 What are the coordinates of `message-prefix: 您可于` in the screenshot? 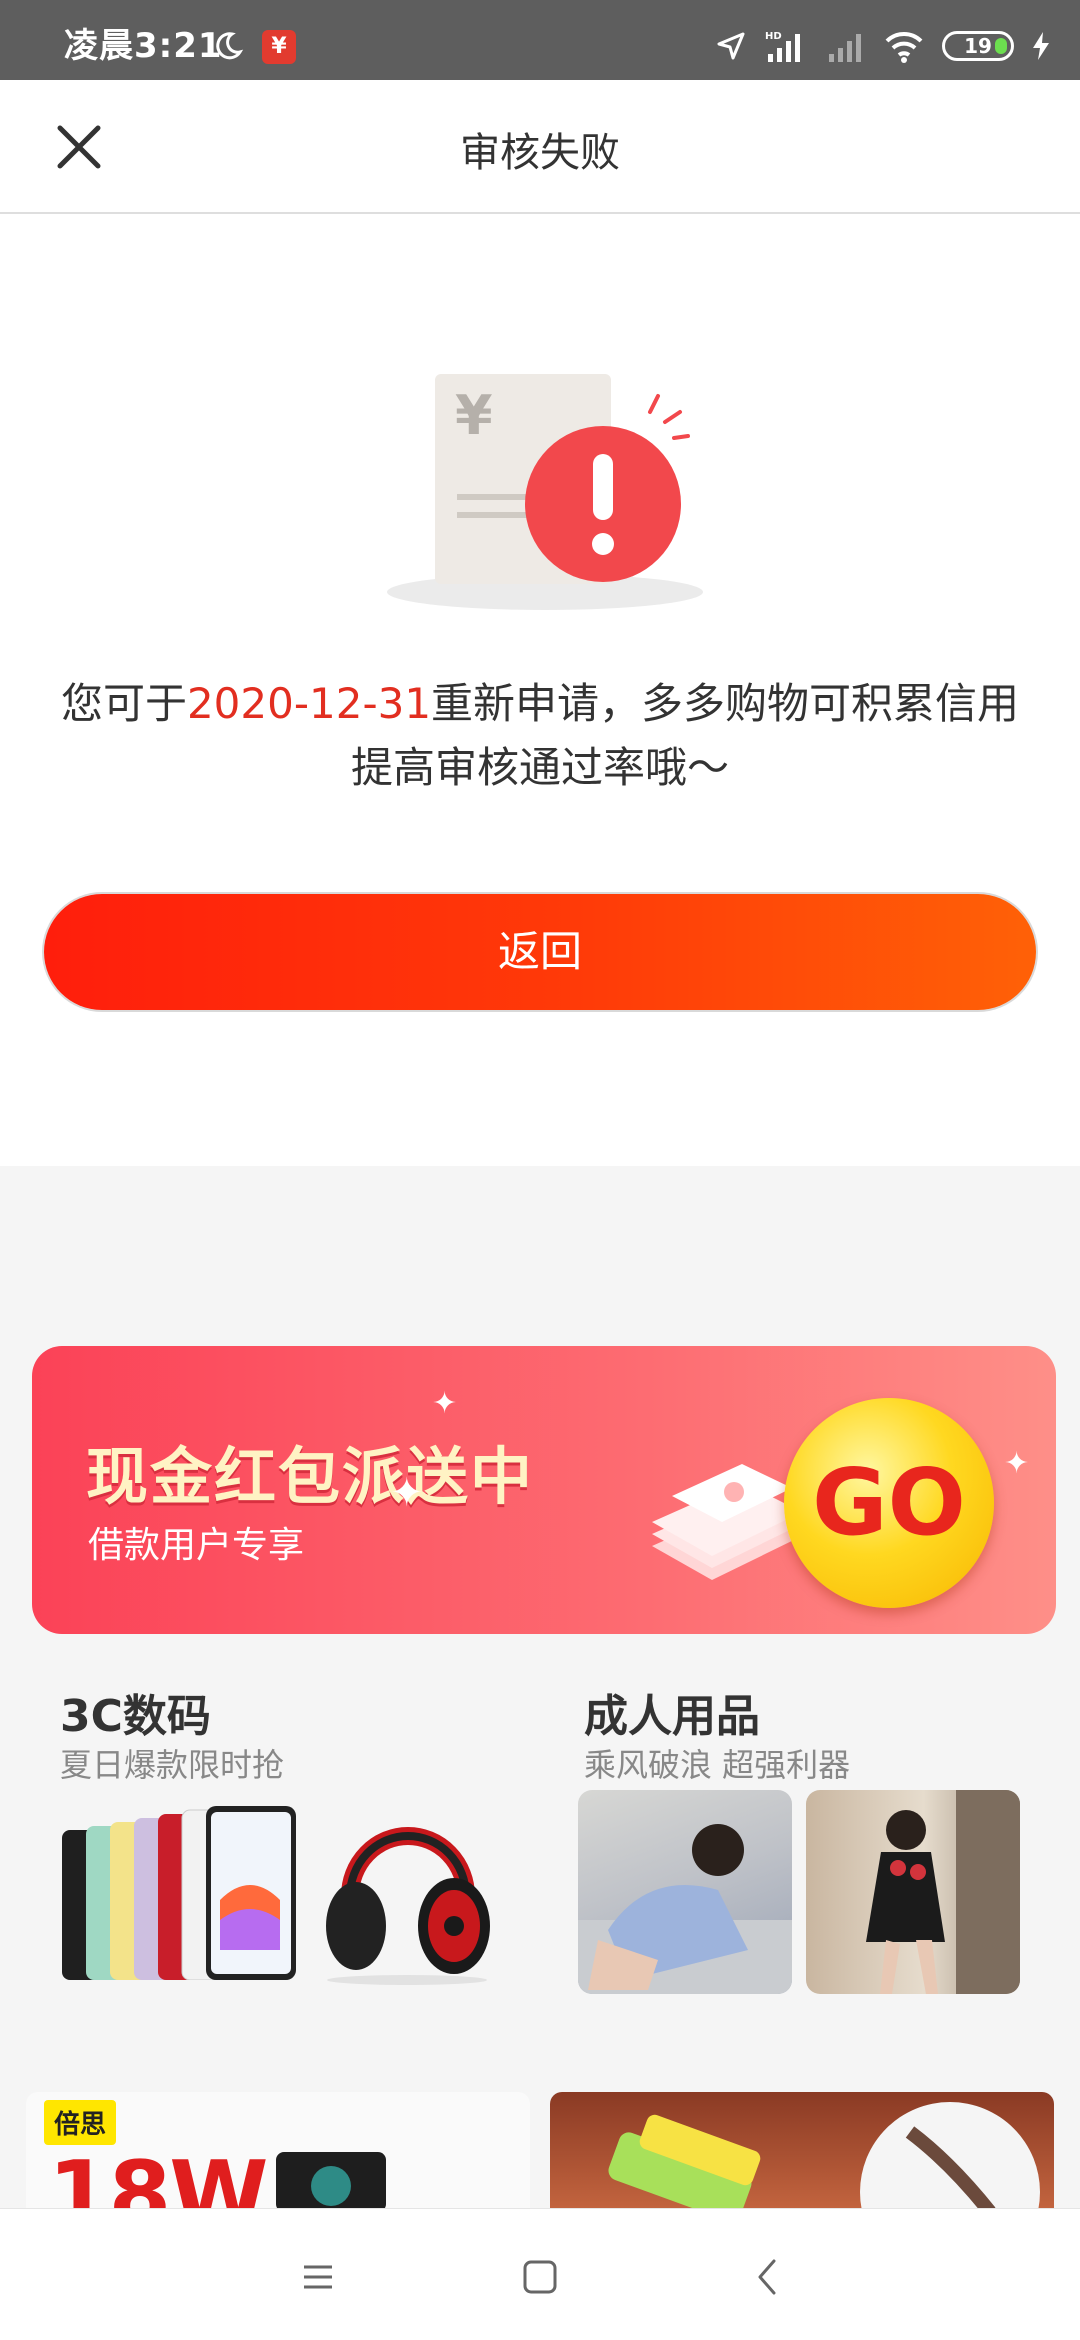 It's located at (123, 703).